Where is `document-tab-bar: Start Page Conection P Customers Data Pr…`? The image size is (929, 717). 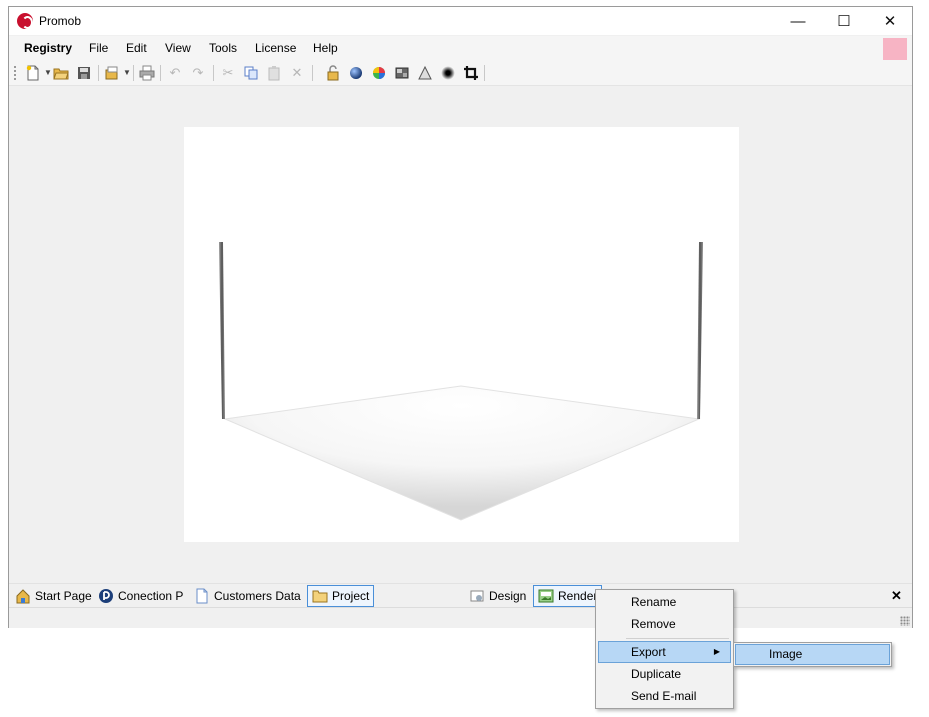
document-tab-bar: Start Page Conection P Customers Data Pr… is located at coordinates (460, 595).